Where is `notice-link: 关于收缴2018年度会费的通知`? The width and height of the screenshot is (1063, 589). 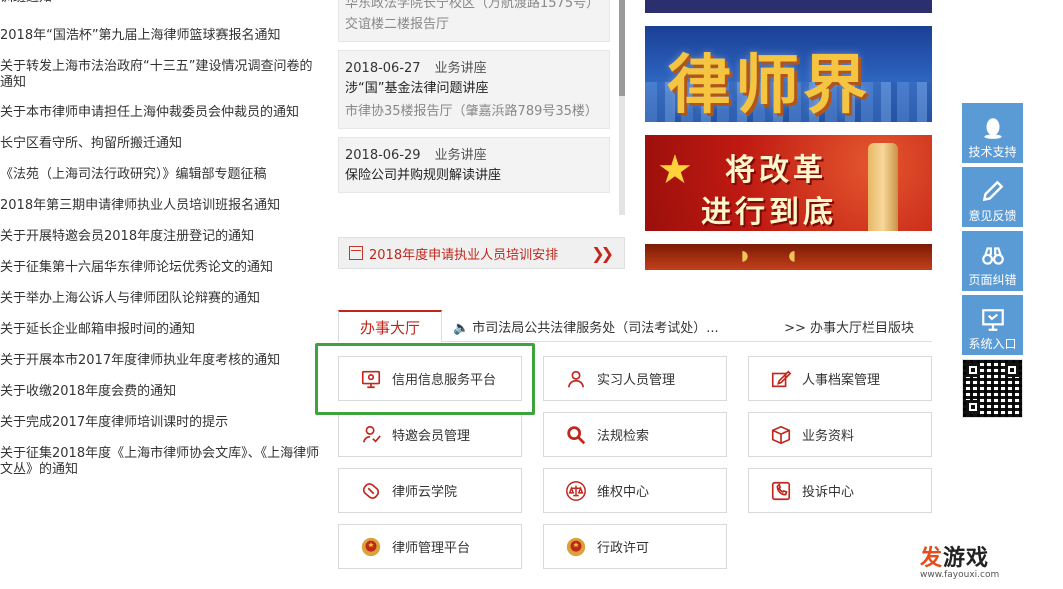 notice-link: 关于收缴2018年度会费的通知 is located at coordinates (161, 392).